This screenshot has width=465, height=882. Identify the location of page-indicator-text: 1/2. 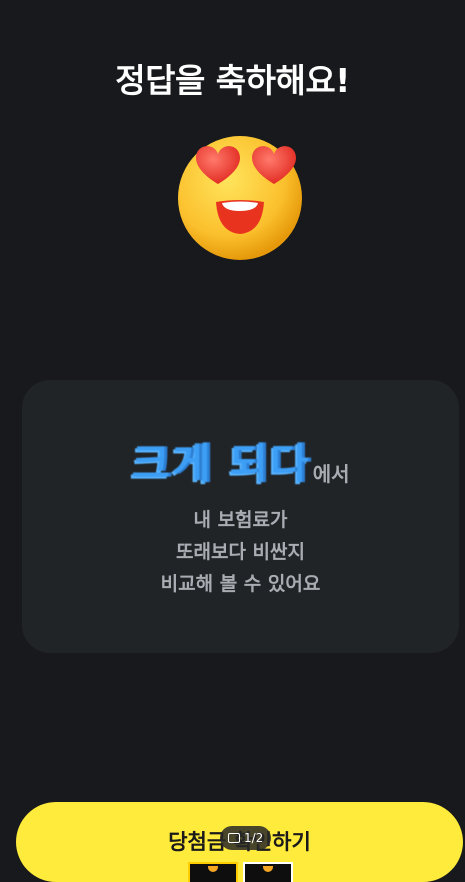
(254, 838).